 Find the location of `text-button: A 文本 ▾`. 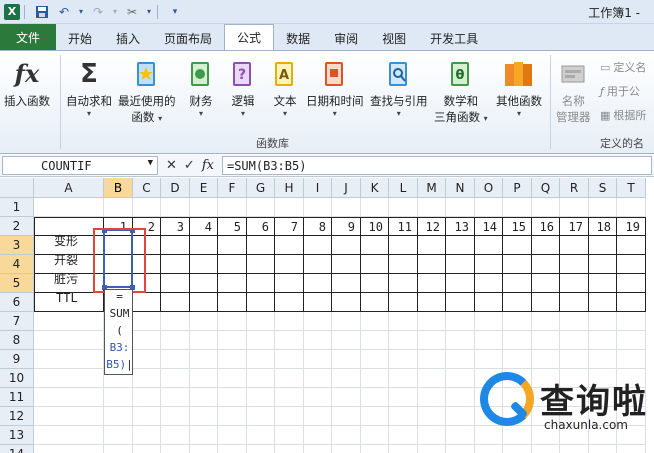

text-button: A 文本 ▾ is located at coordinates (285, 88).